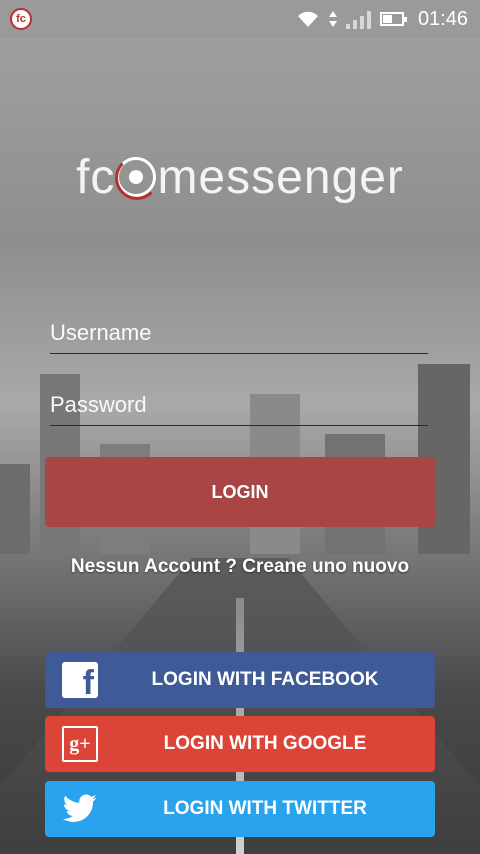  I want to click on logo-text-fc: fc, so click(96, 177).